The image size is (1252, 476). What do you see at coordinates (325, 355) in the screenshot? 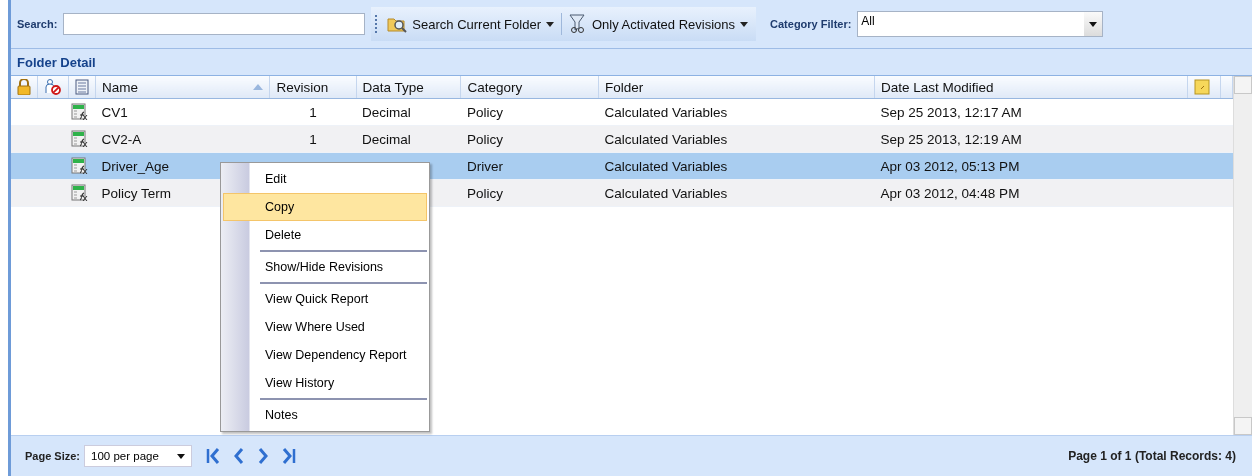
I see `menu-item: View Dependency Report` at bounding box center [325, 355].